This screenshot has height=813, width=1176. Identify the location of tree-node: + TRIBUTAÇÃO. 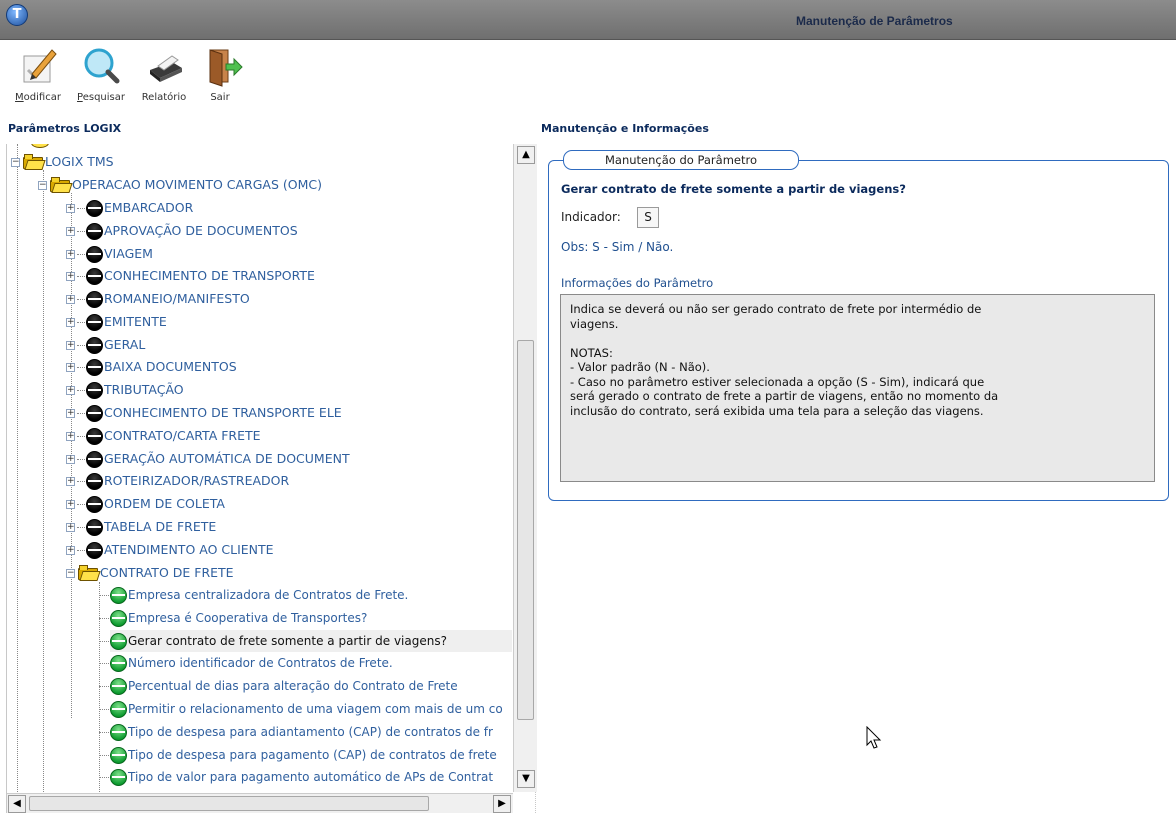
(125, 390).